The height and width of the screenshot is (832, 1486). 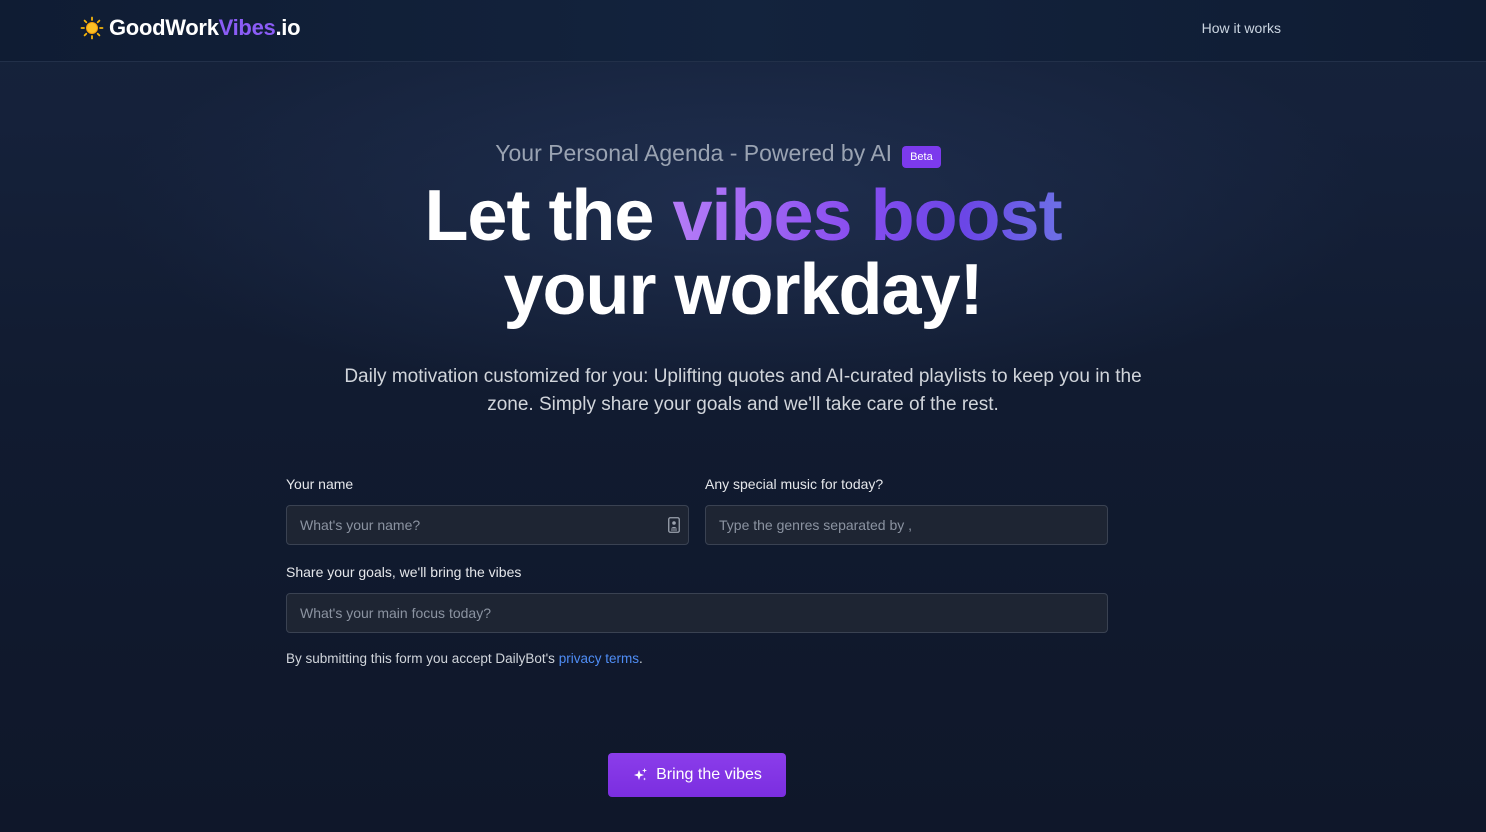 What do you see at coordinates (548, 216) in the screenshot?
I see `headline-plain: Let the` at bounding box center [548, 216].